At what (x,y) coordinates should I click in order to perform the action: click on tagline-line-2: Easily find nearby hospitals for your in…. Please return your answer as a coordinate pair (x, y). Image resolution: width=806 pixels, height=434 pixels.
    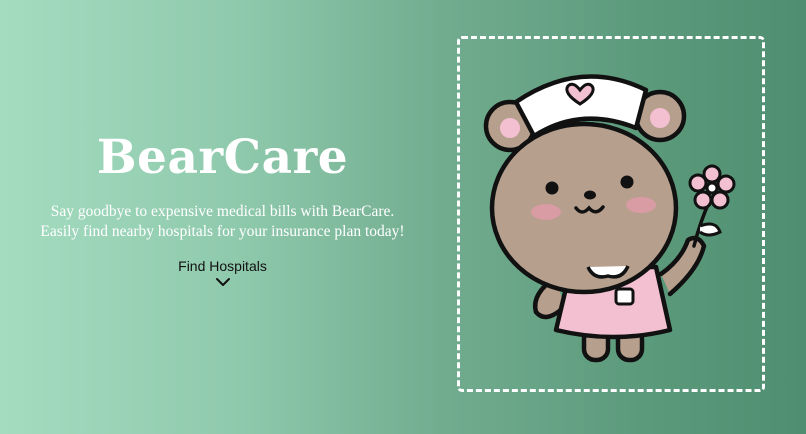
    Looking at the image, I should click on (222, 231).